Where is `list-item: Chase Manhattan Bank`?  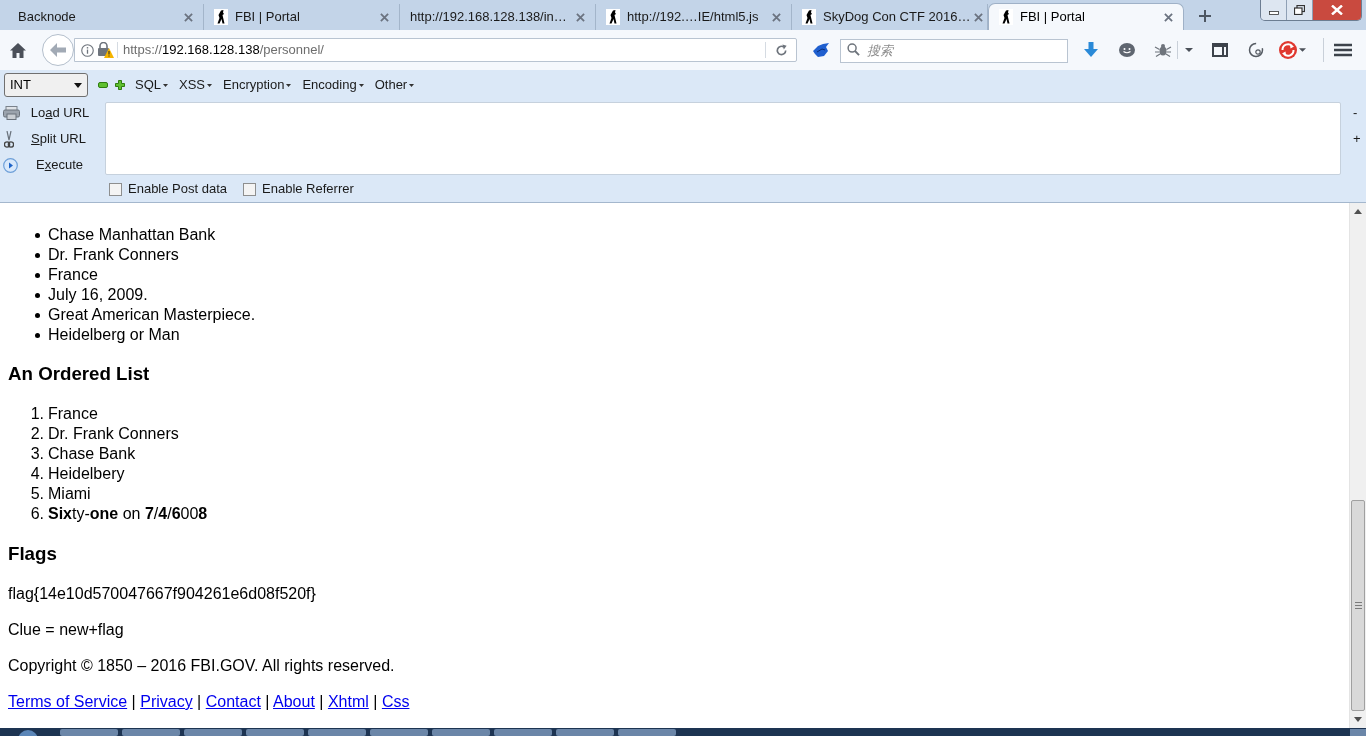 list-item: Chase Manhattan Bank is located at coordinates (132, 235).